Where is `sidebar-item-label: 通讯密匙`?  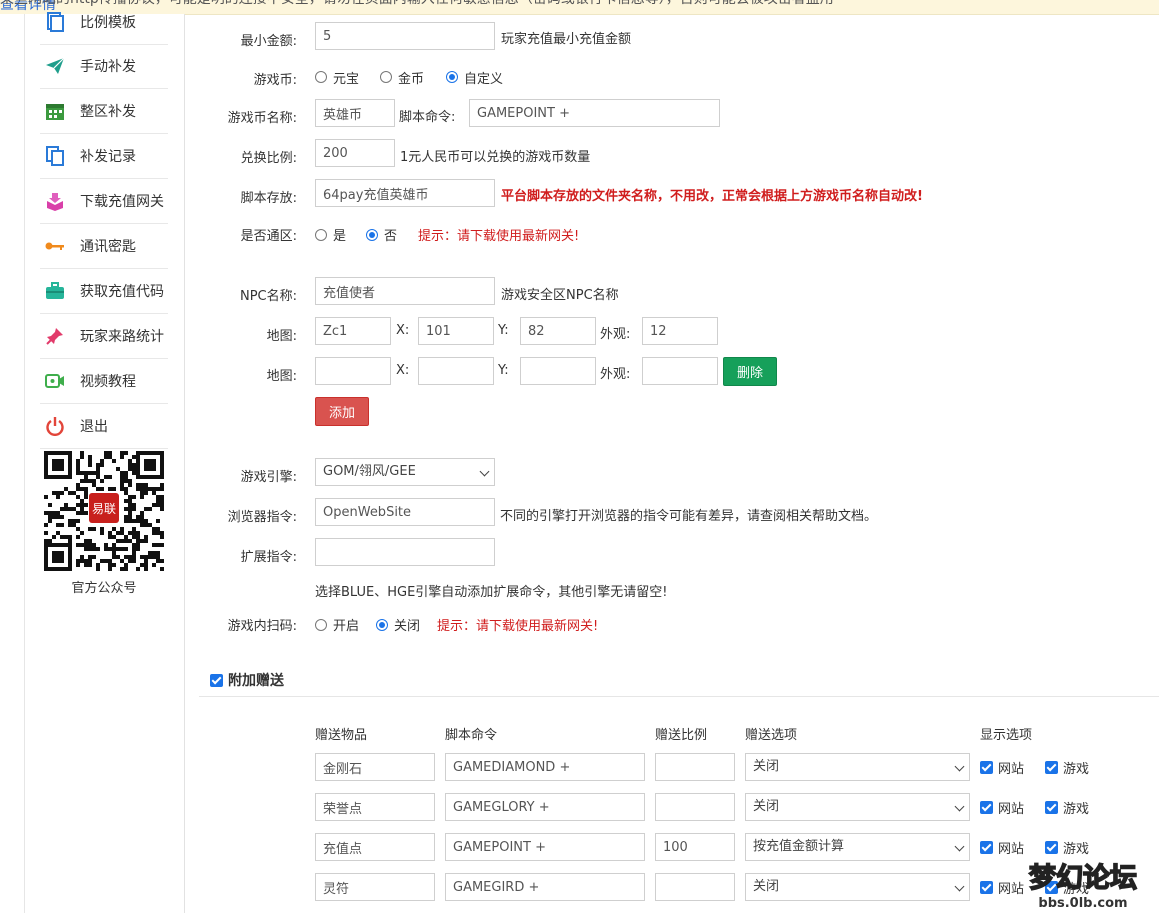
sidebar-item-label: 通讯密匙 is located at coordinates (108, 247).